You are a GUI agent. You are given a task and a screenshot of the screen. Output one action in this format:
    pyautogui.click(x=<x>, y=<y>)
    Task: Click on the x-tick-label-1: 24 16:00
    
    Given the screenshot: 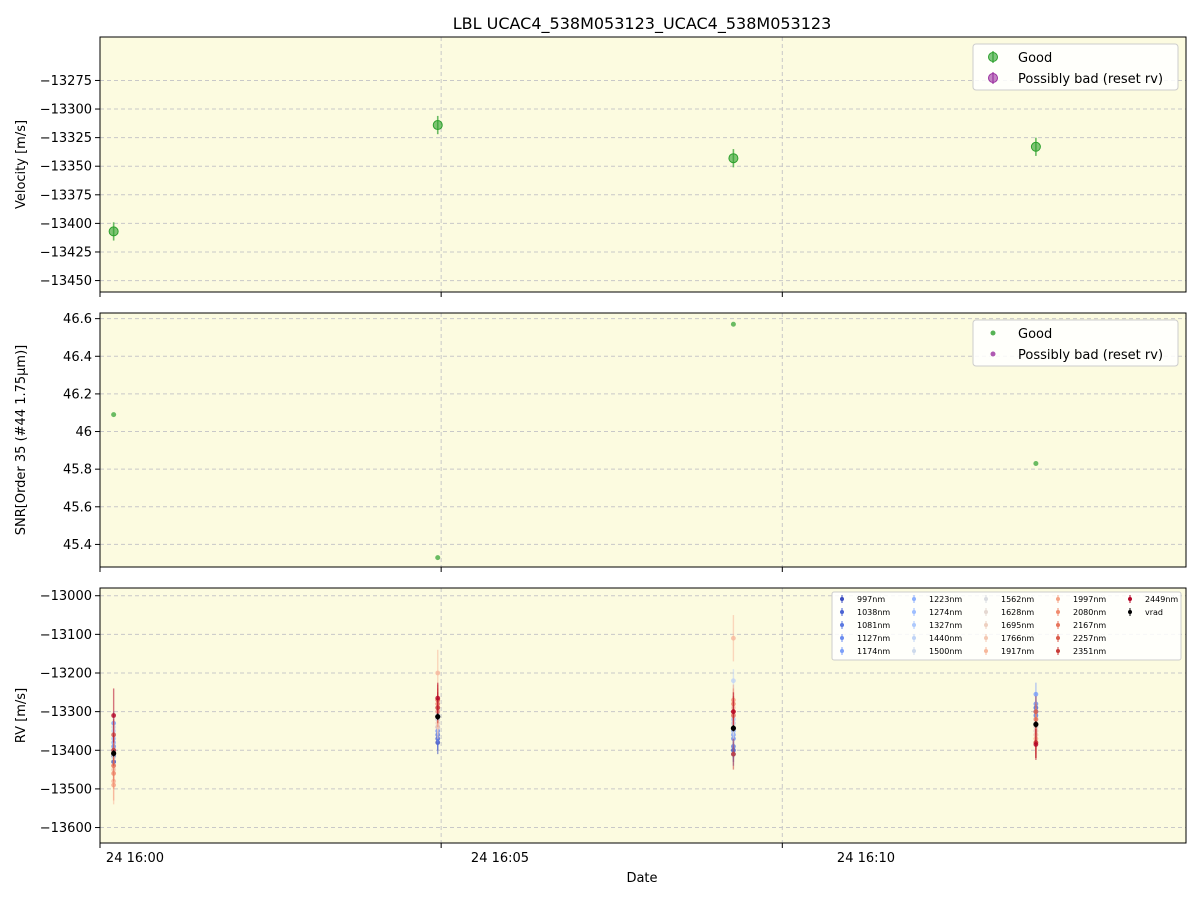 What is the action you would take?
    pyautogui.click(x=135, y=858)
    